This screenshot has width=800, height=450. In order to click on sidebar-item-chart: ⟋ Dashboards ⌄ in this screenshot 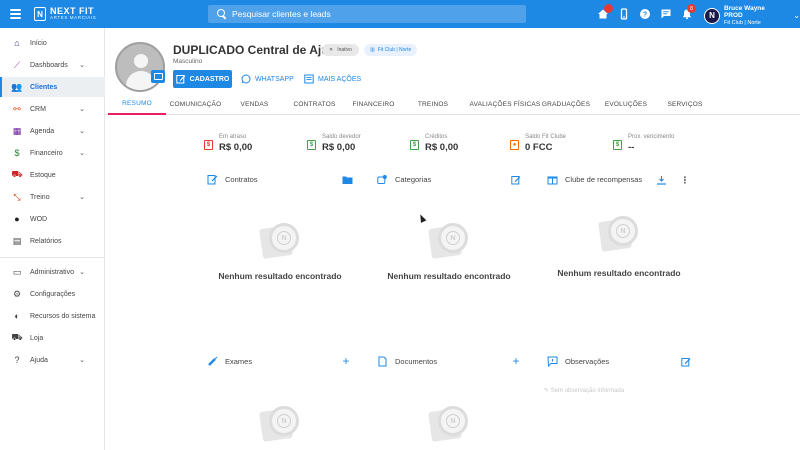, I will do `click(52, 65)`.